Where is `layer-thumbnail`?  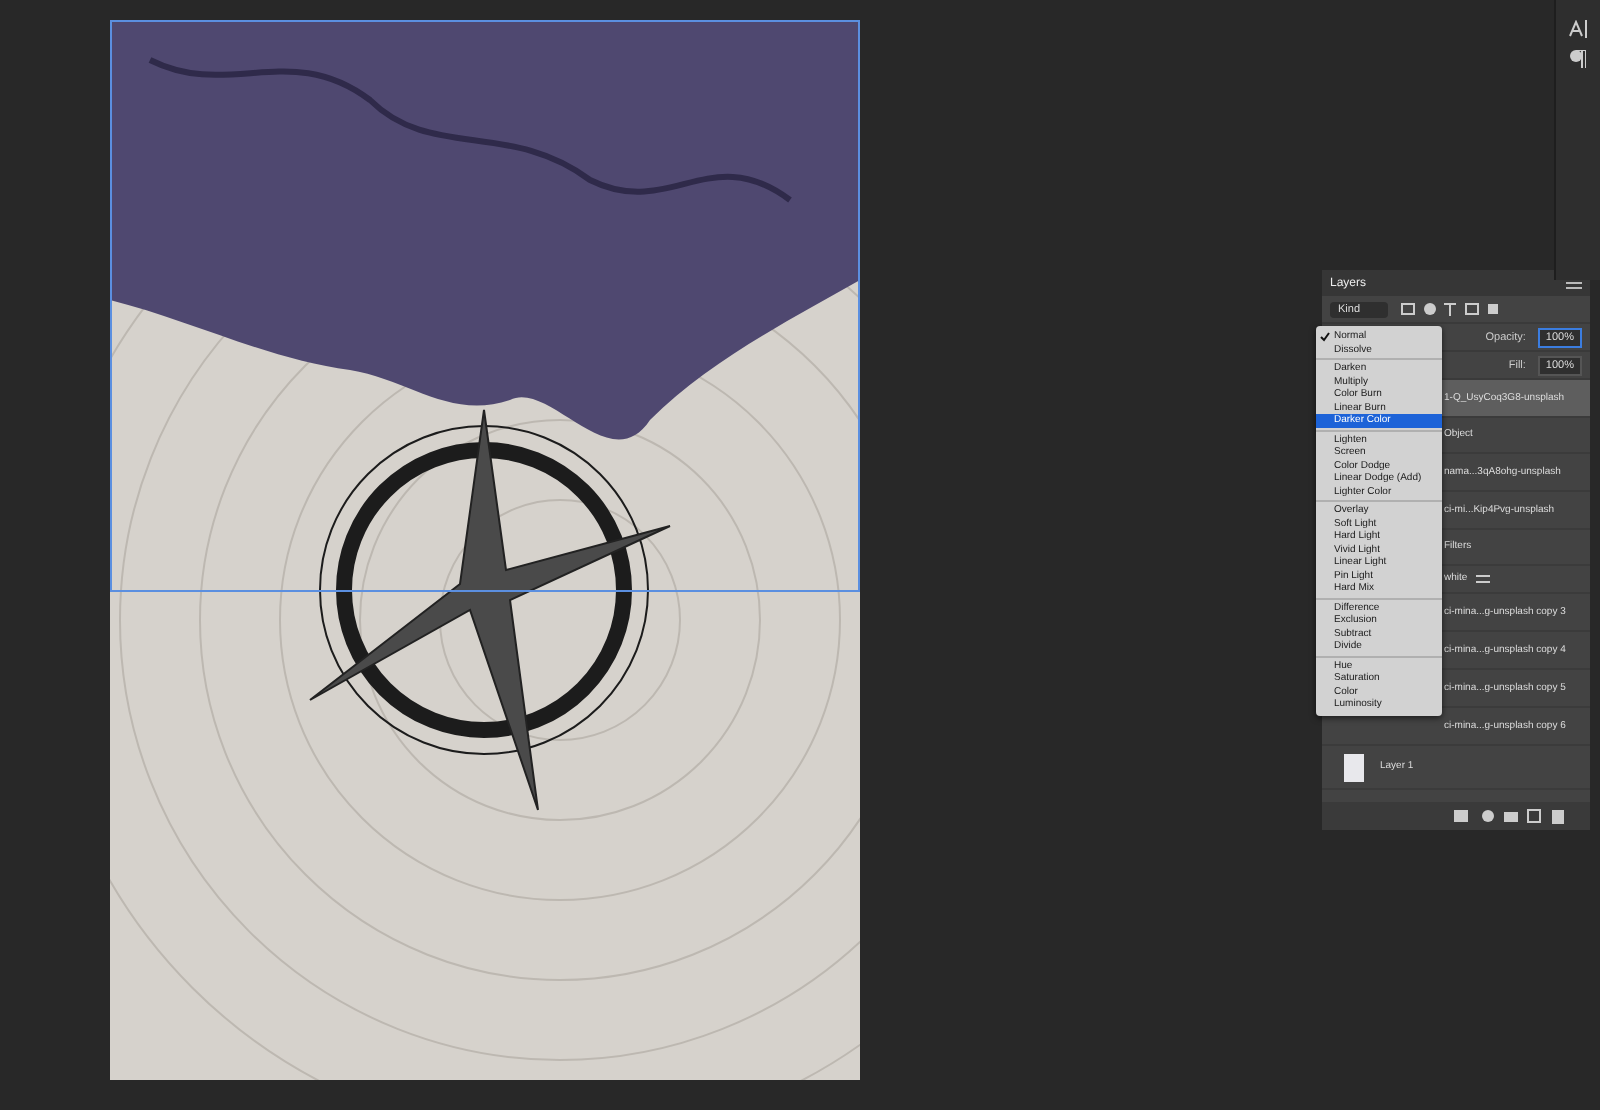
layer-thumbnail is located at coordinates (1354, 767).